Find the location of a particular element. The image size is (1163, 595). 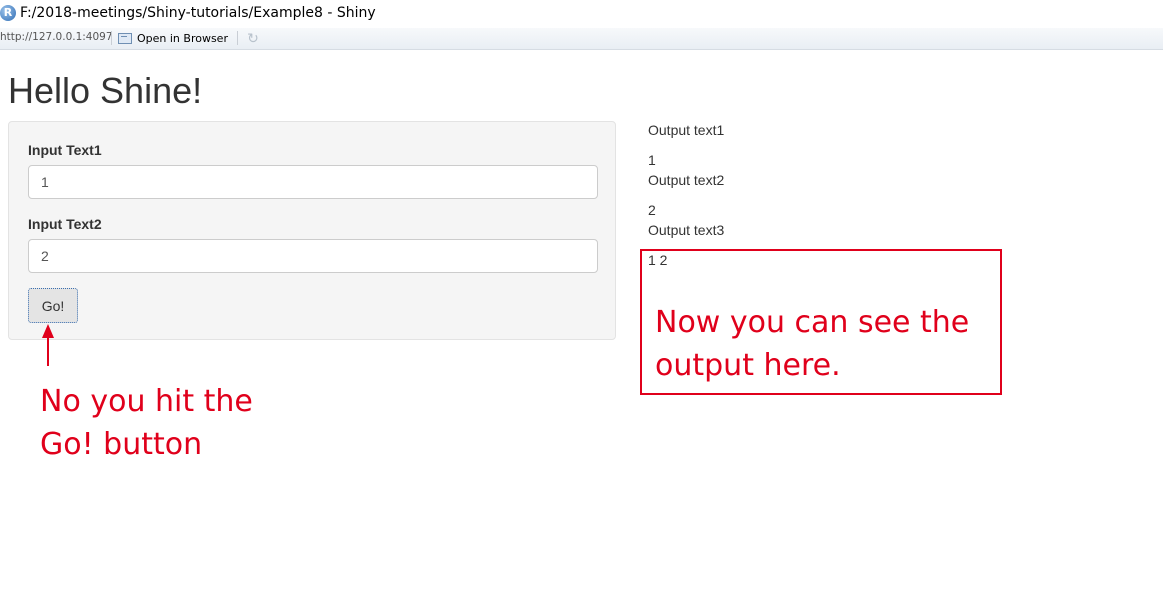

input-text1-field is located at coordinates (313, 182).